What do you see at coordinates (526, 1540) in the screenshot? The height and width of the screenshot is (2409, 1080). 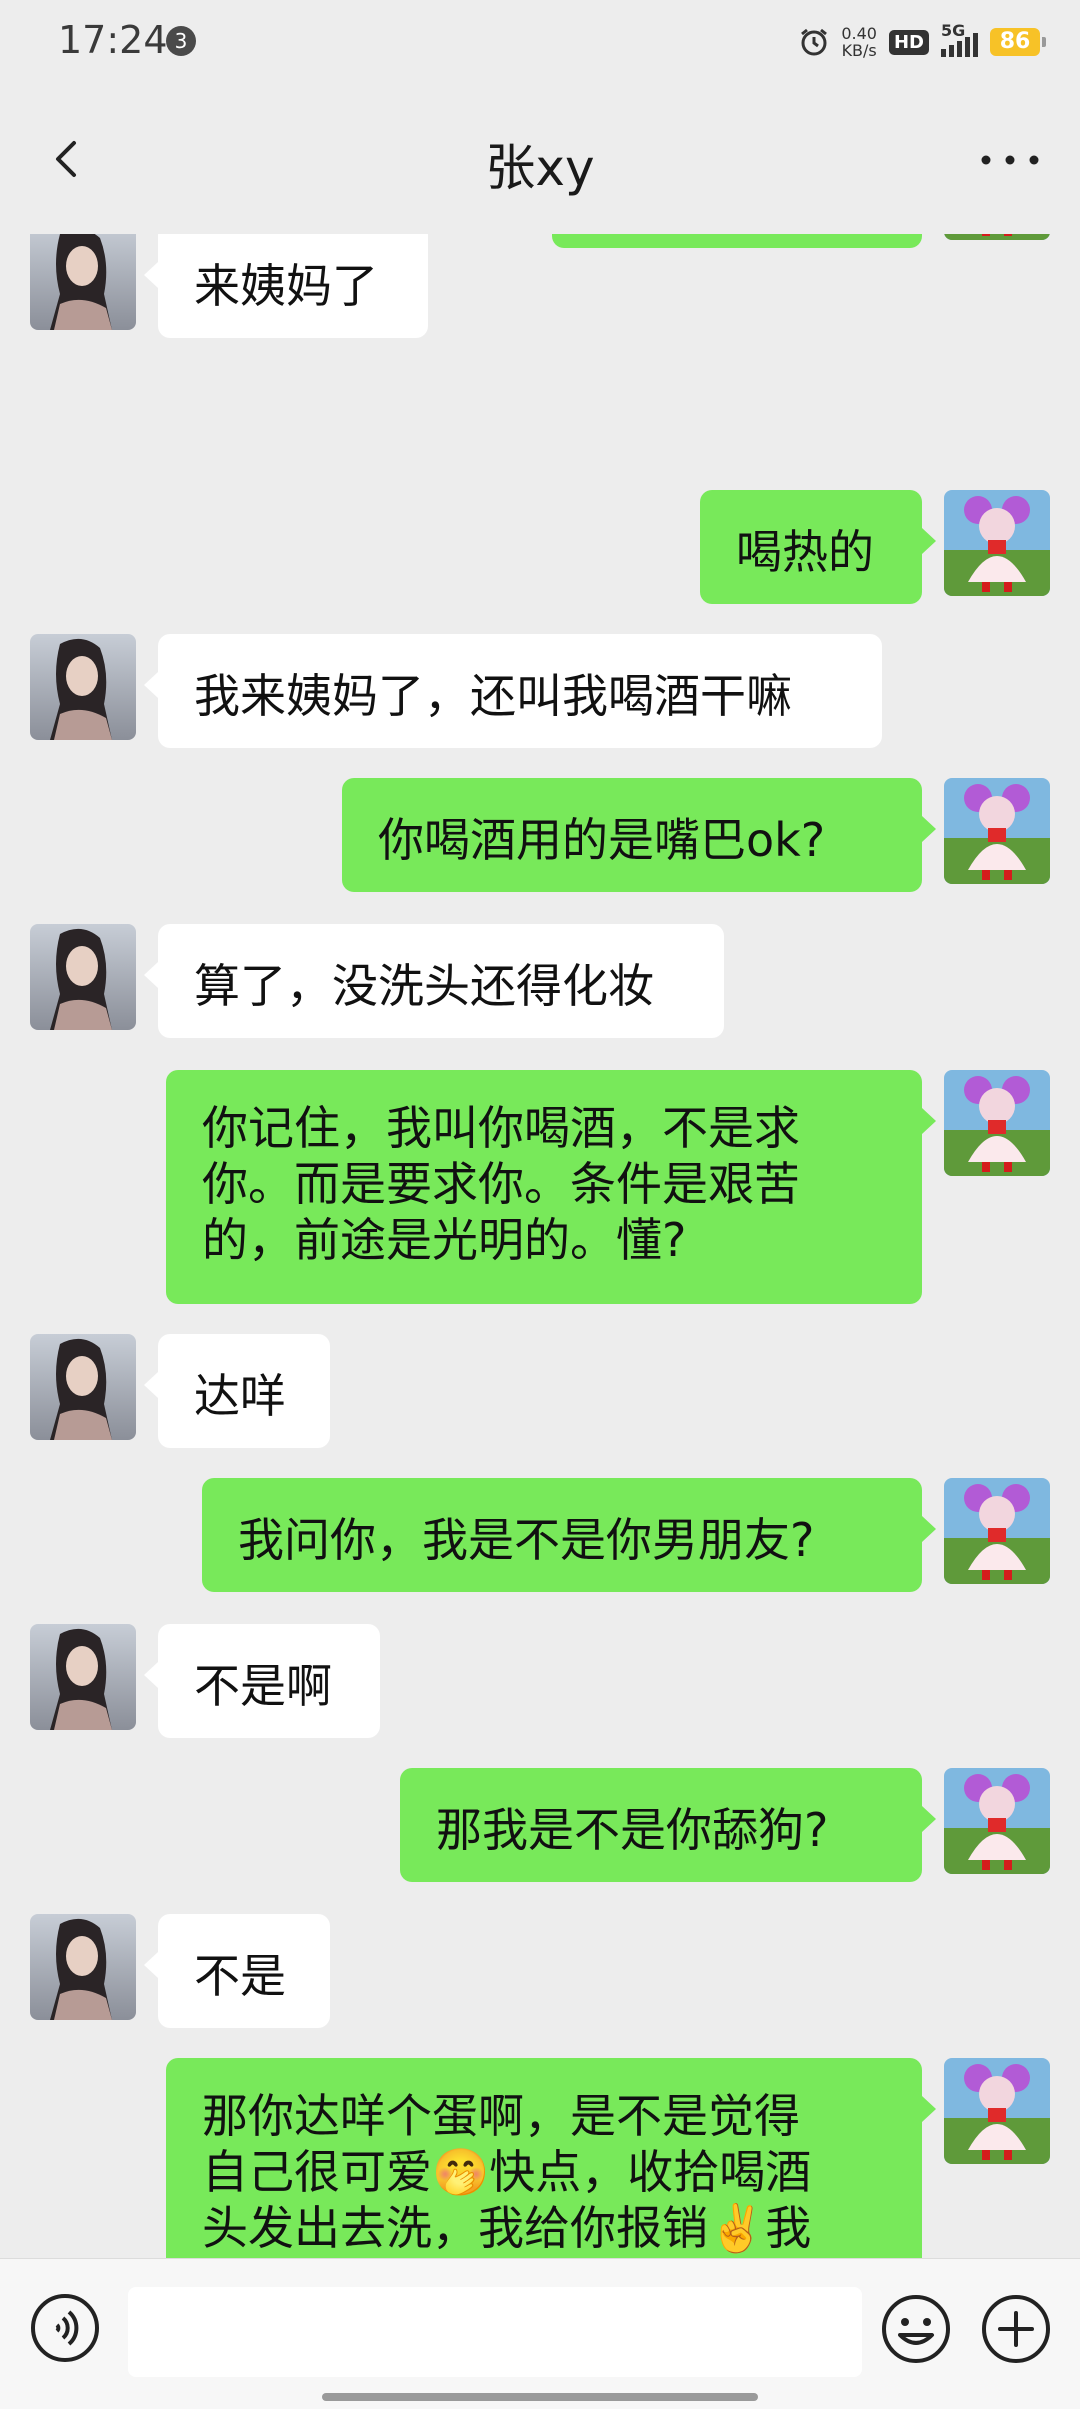 I see `message-text: 我问你，我是不是你男朋友?` at bounding box center [526, 1540].